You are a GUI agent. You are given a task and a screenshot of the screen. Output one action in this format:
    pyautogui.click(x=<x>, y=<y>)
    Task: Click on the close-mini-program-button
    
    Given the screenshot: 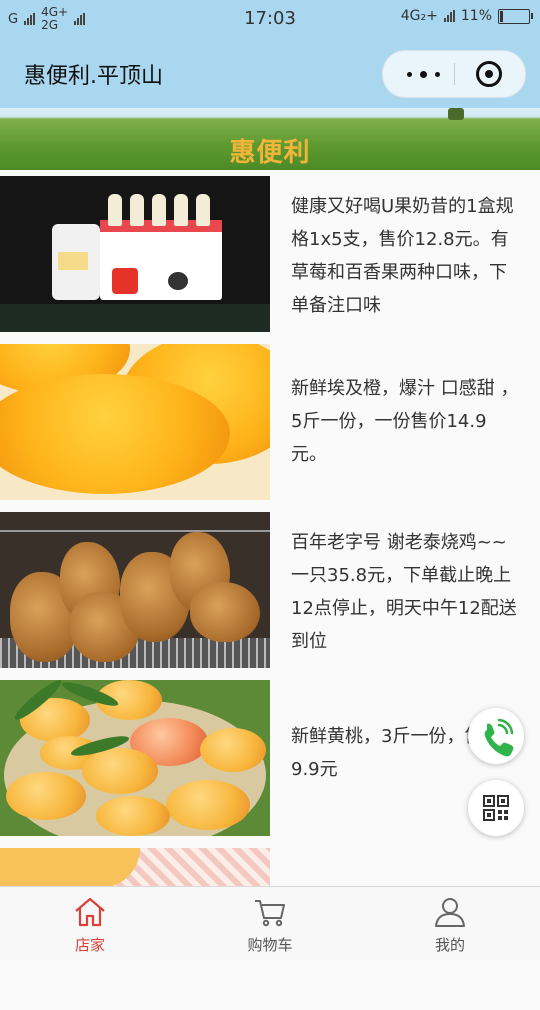 What is the action you would take?
    pyautogui.click(x=489, y=74)
    